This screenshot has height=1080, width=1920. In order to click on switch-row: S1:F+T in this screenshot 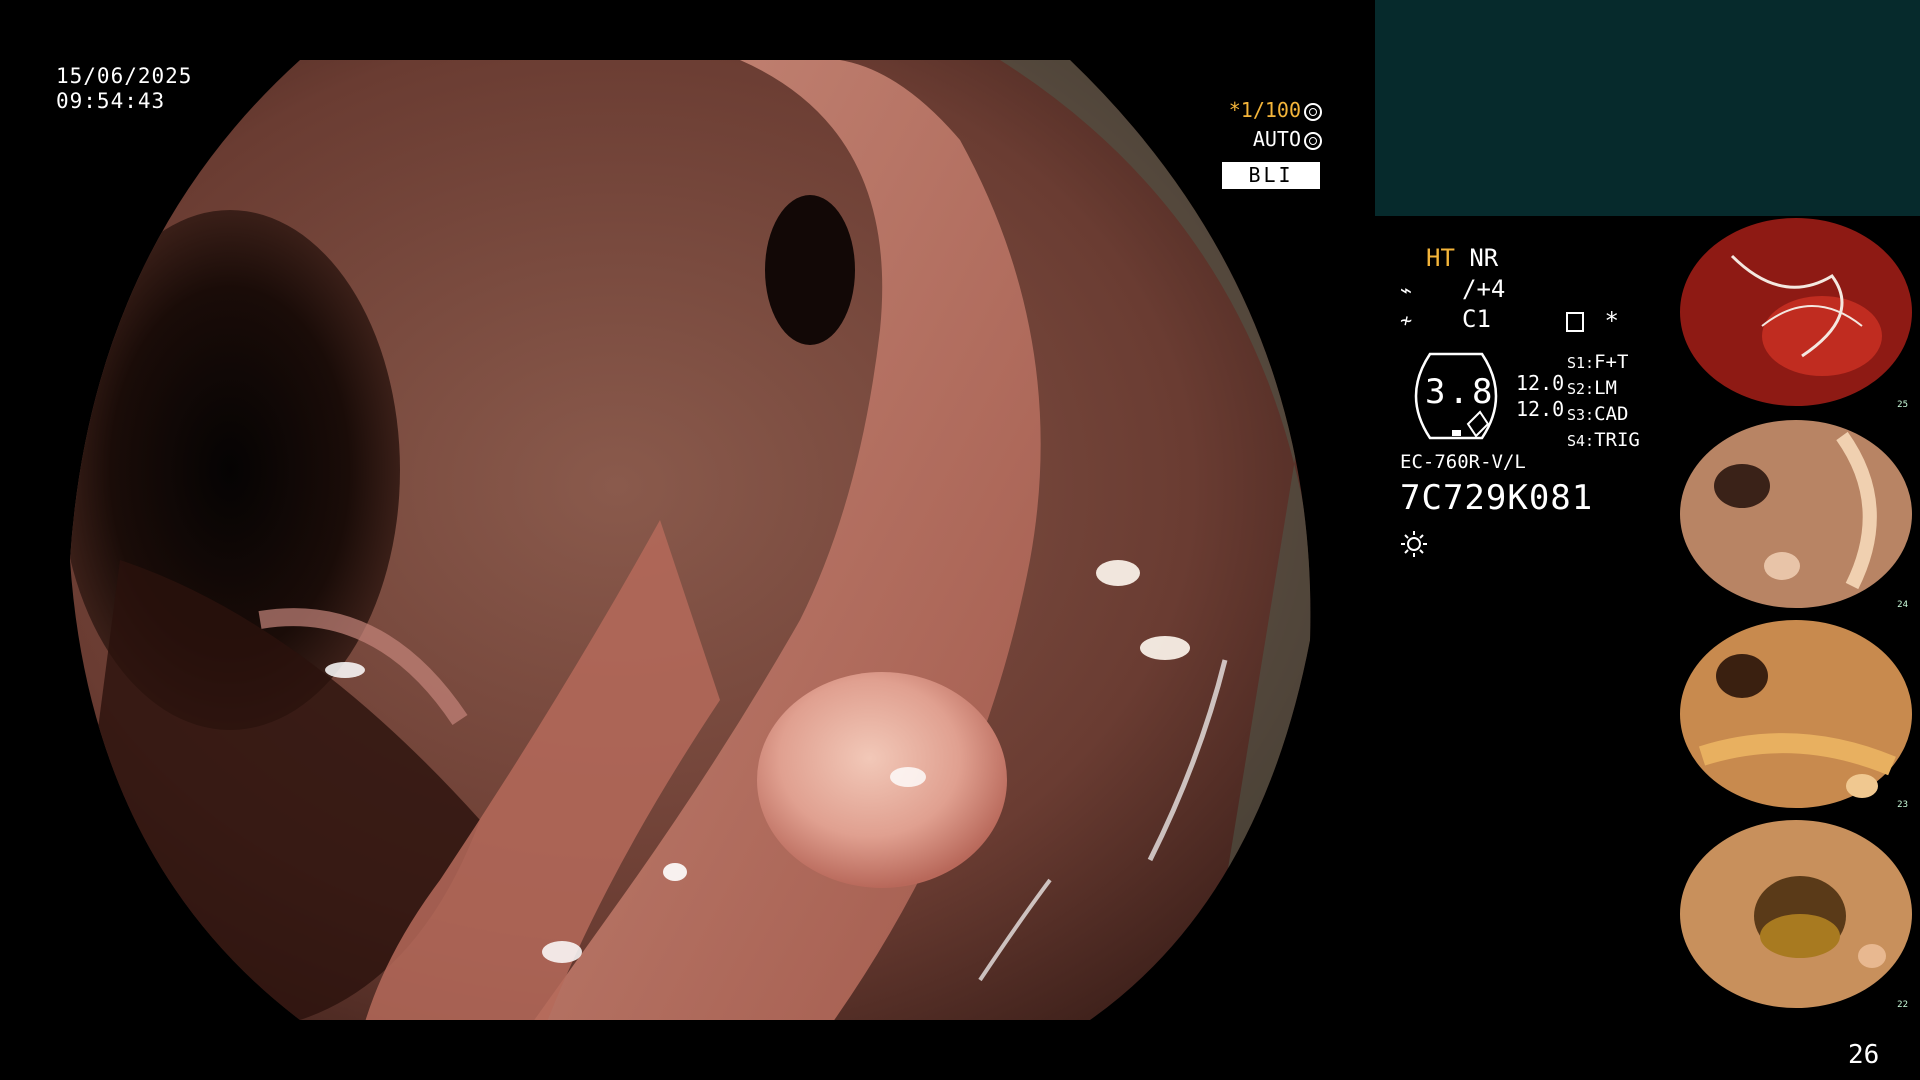, I will do `click(1598, 362)`.